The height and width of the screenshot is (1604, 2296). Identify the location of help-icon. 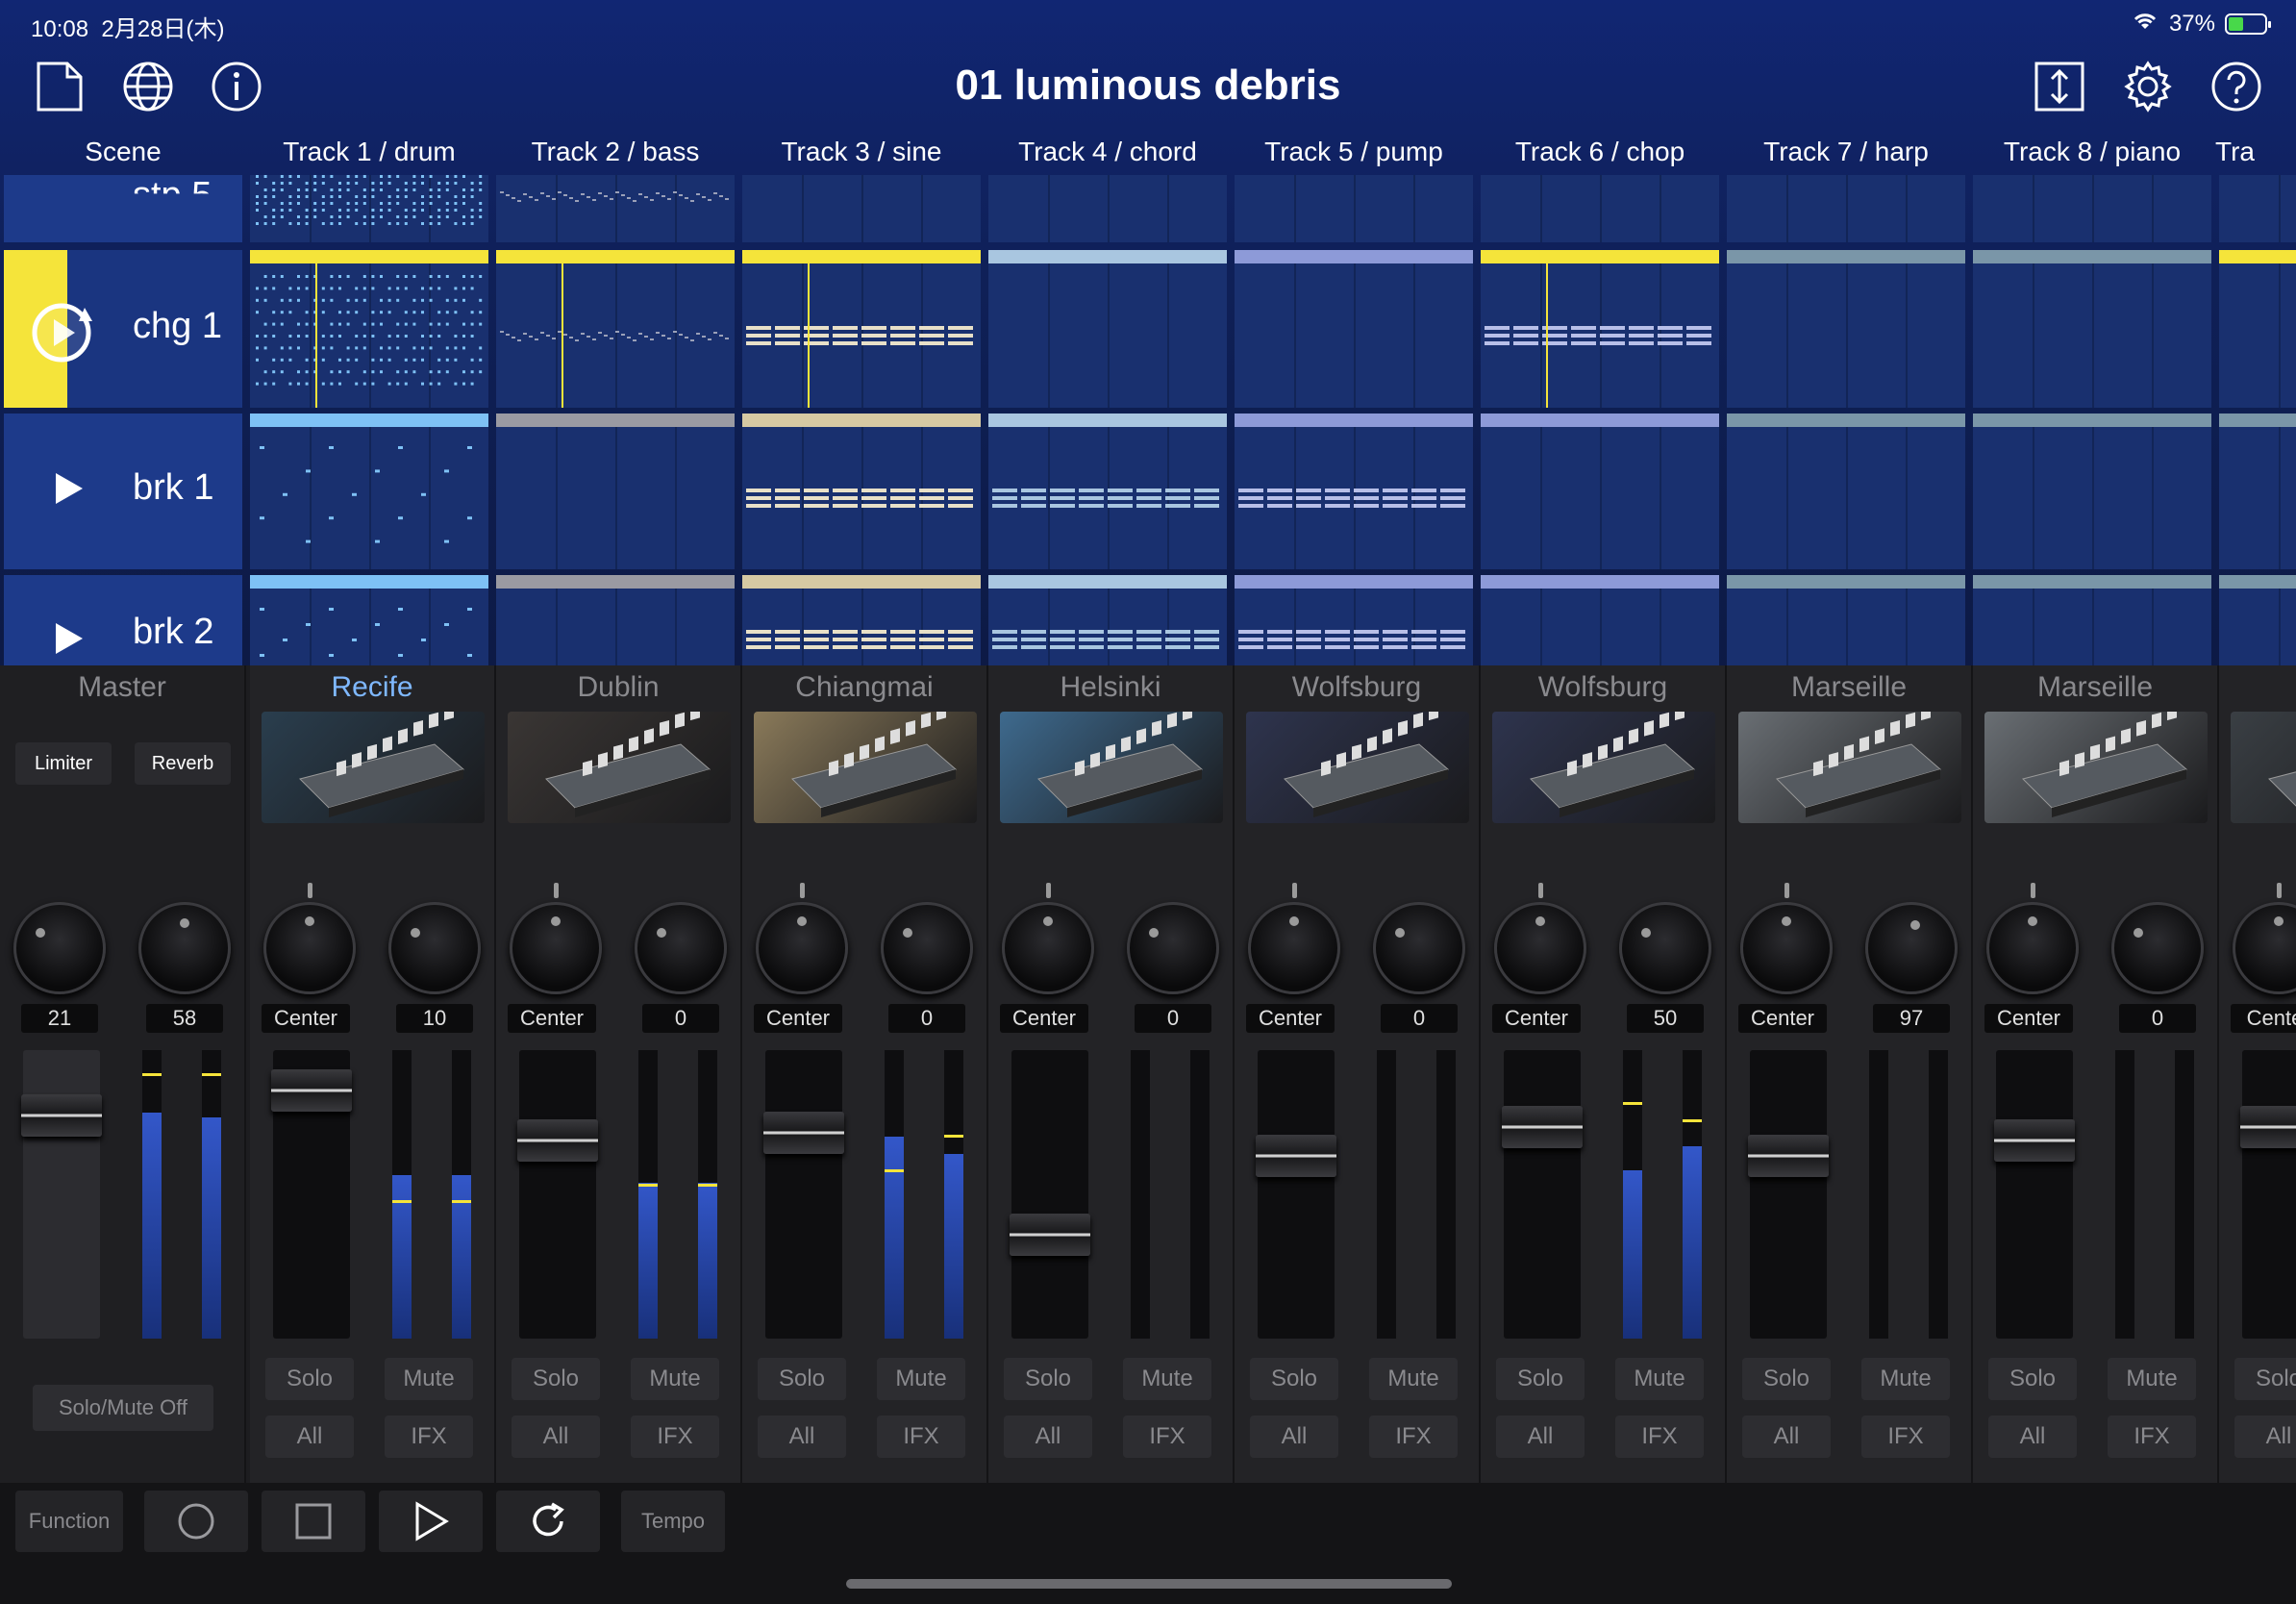
(2236, 86).